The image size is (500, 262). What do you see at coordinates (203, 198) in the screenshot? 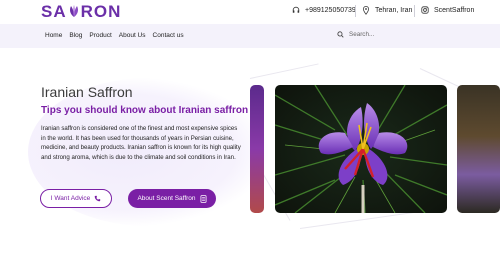
I see `document-icon` at bounding box center [203, 198].